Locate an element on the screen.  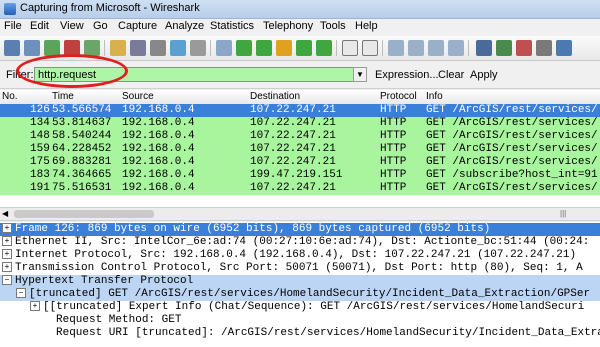
zoom-out-icon is located at coordinates (416, 48).